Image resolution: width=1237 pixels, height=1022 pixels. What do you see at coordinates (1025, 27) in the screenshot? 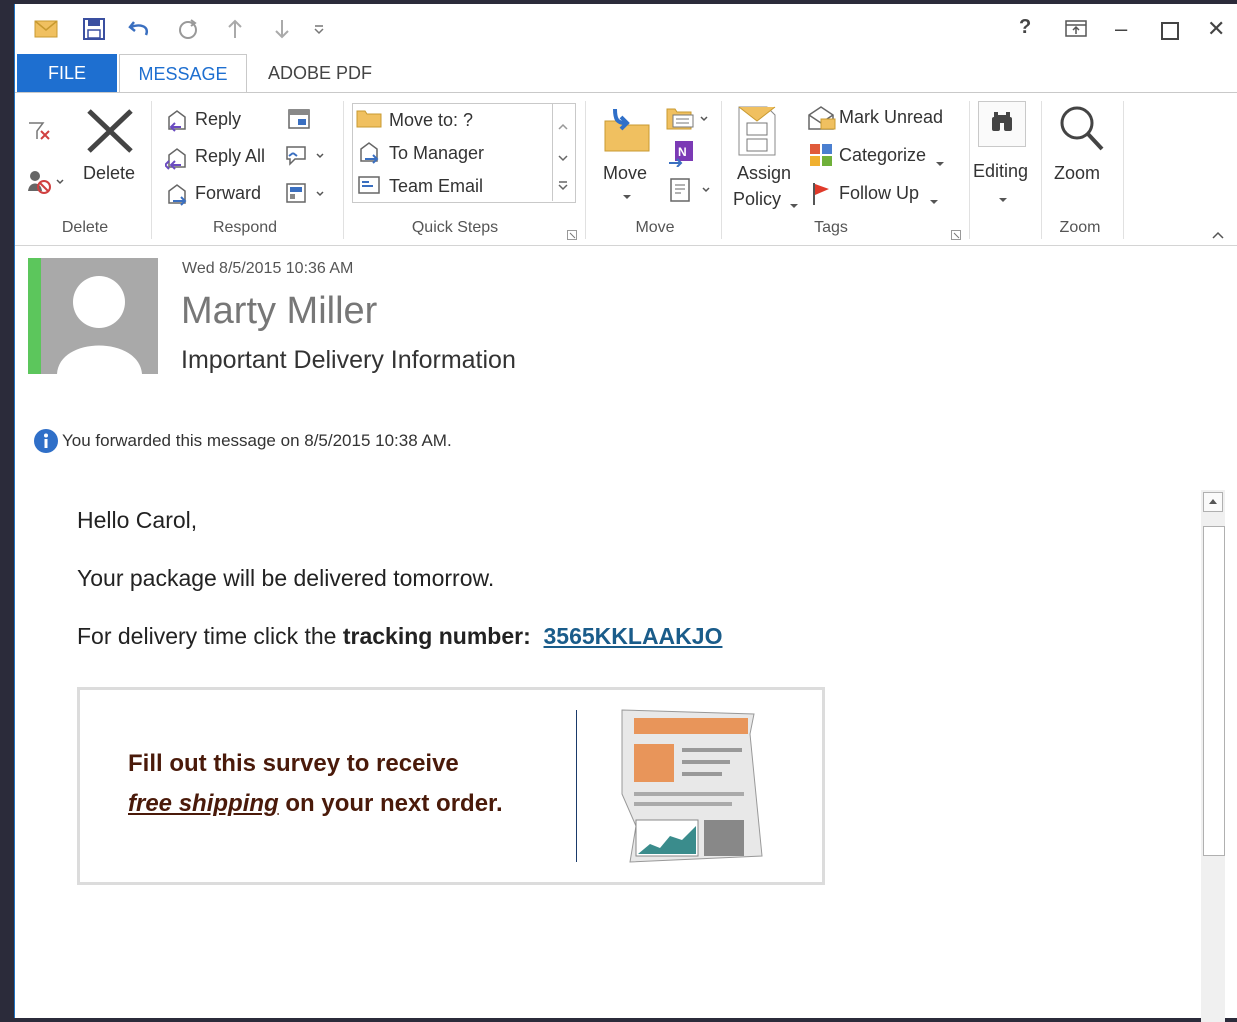
I see `help-button: ?` at bounding box center [1025, 27].